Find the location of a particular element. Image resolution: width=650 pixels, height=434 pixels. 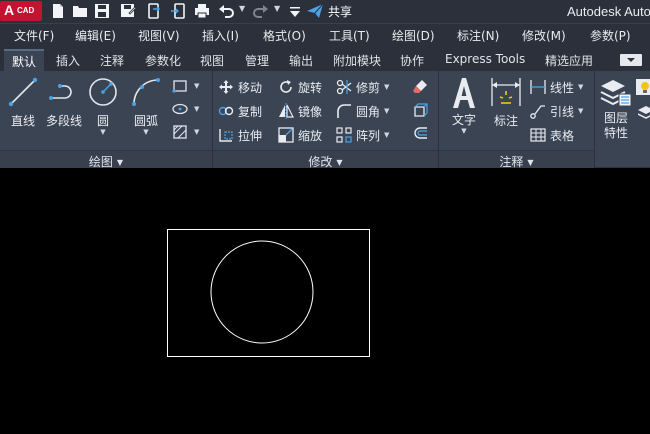

drawn-circle is located at coordinates (262, 292).